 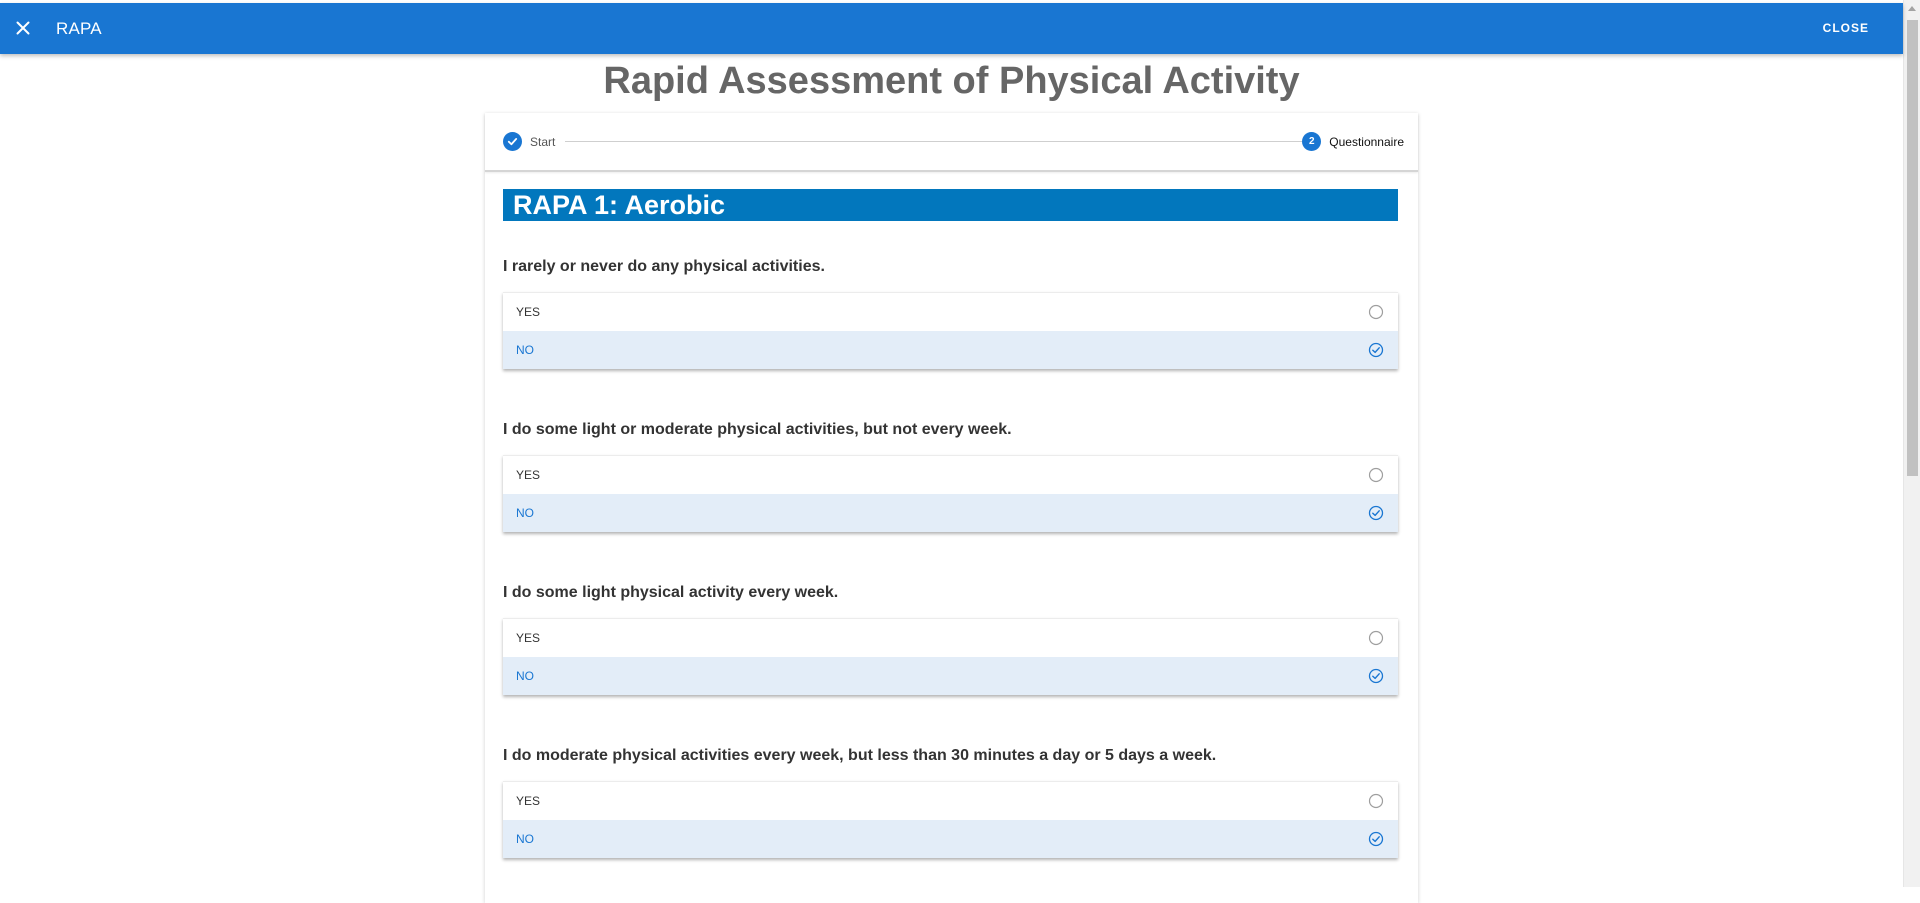 I want to click on close-button: CLOSE, so click(x=1846, y=28).